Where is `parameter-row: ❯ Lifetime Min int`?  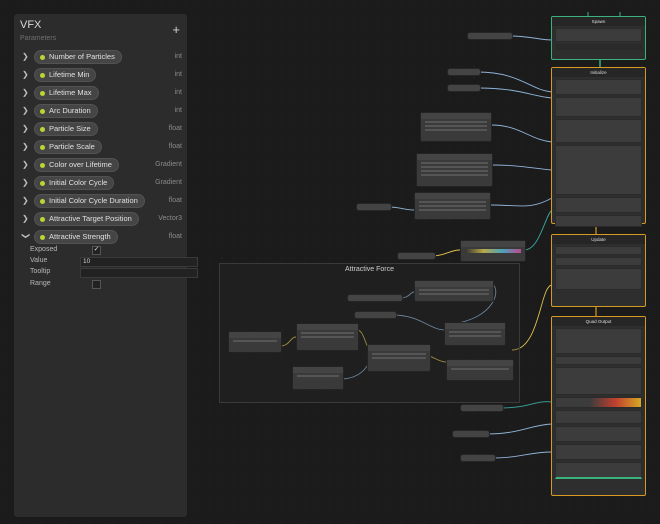
parameter-row: ❯ Lifetime Min int is located at coordinates (102, 75).